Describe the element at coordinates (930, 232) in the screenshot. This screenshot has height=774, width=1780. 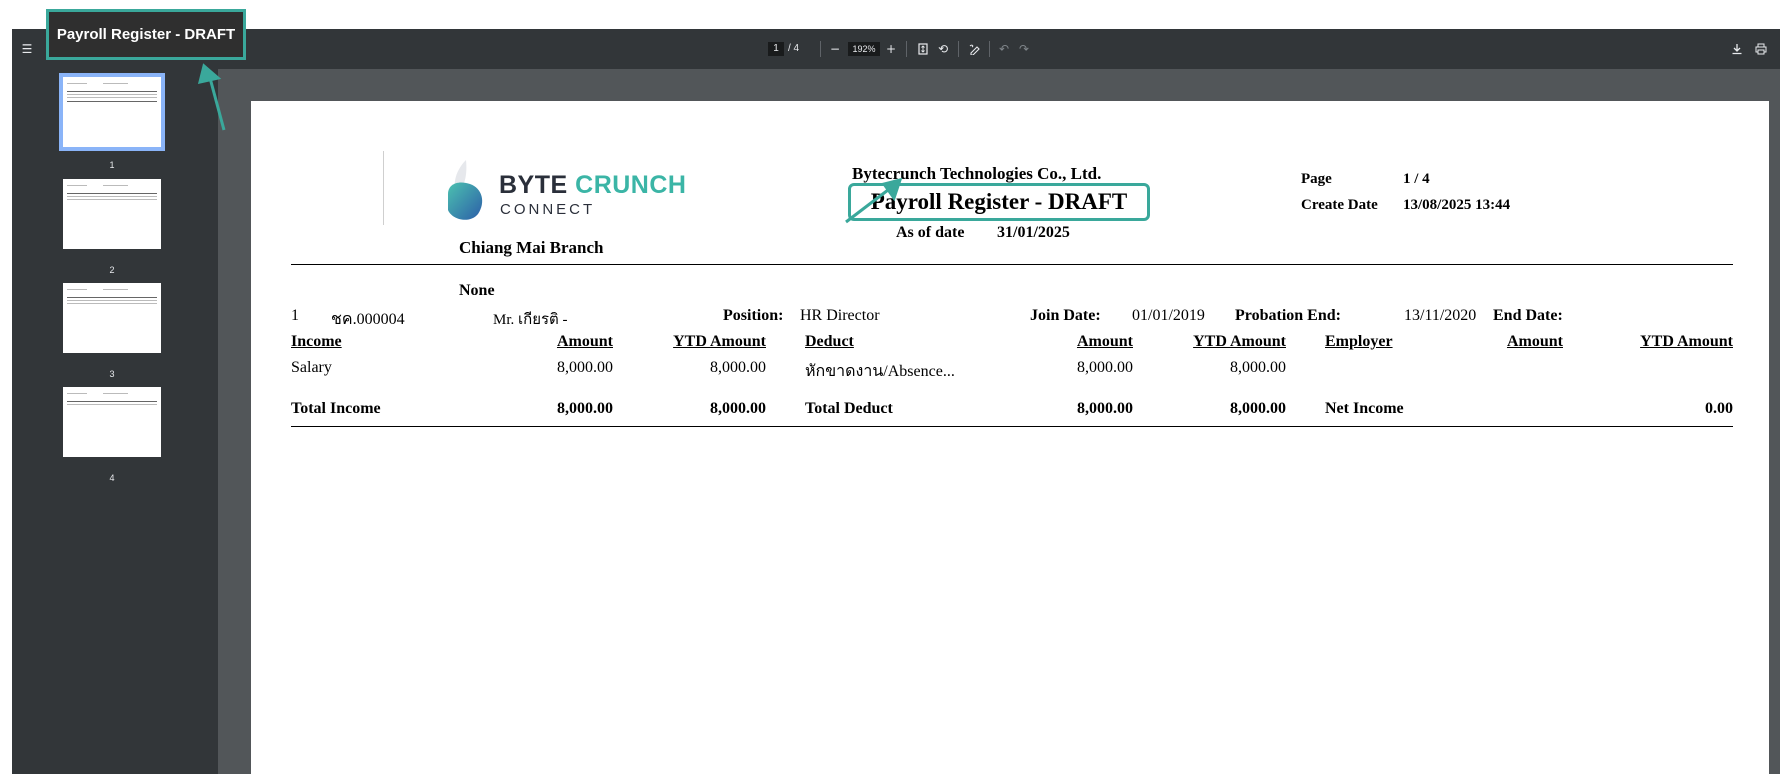
I see `as-of-label: As of date` at that location.